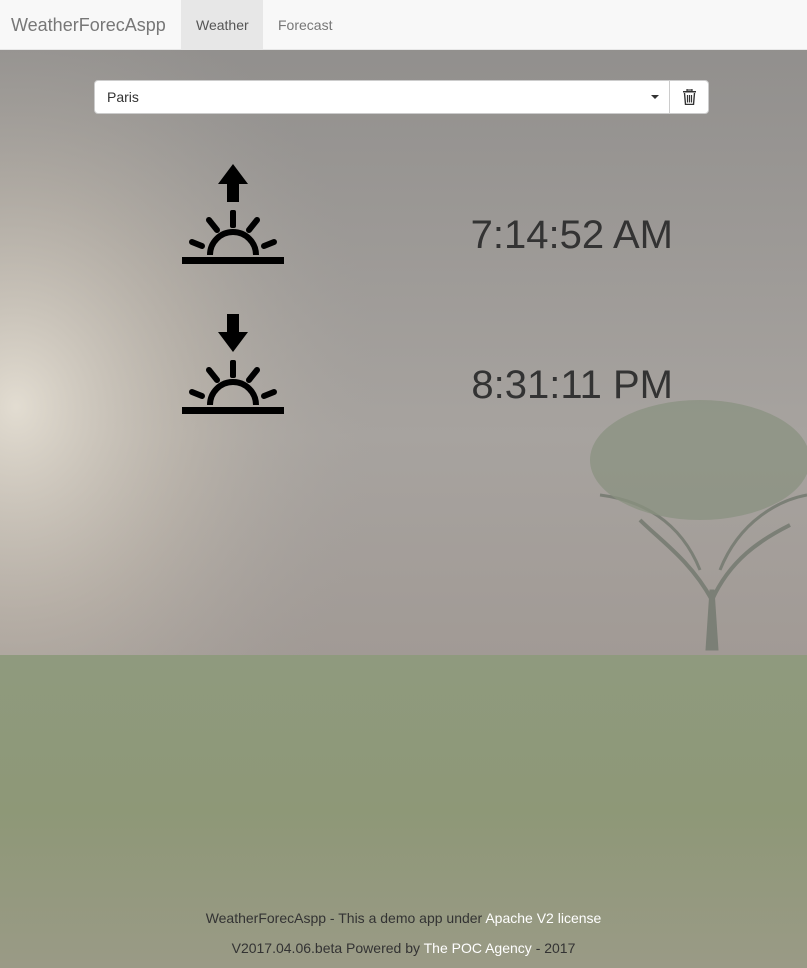 The image size is (807, 968). Describe the element at coordinates (344, 918) in the screenshot. I see `footer-license-text: WeatherForecAspp - This a demo app under` at that location.